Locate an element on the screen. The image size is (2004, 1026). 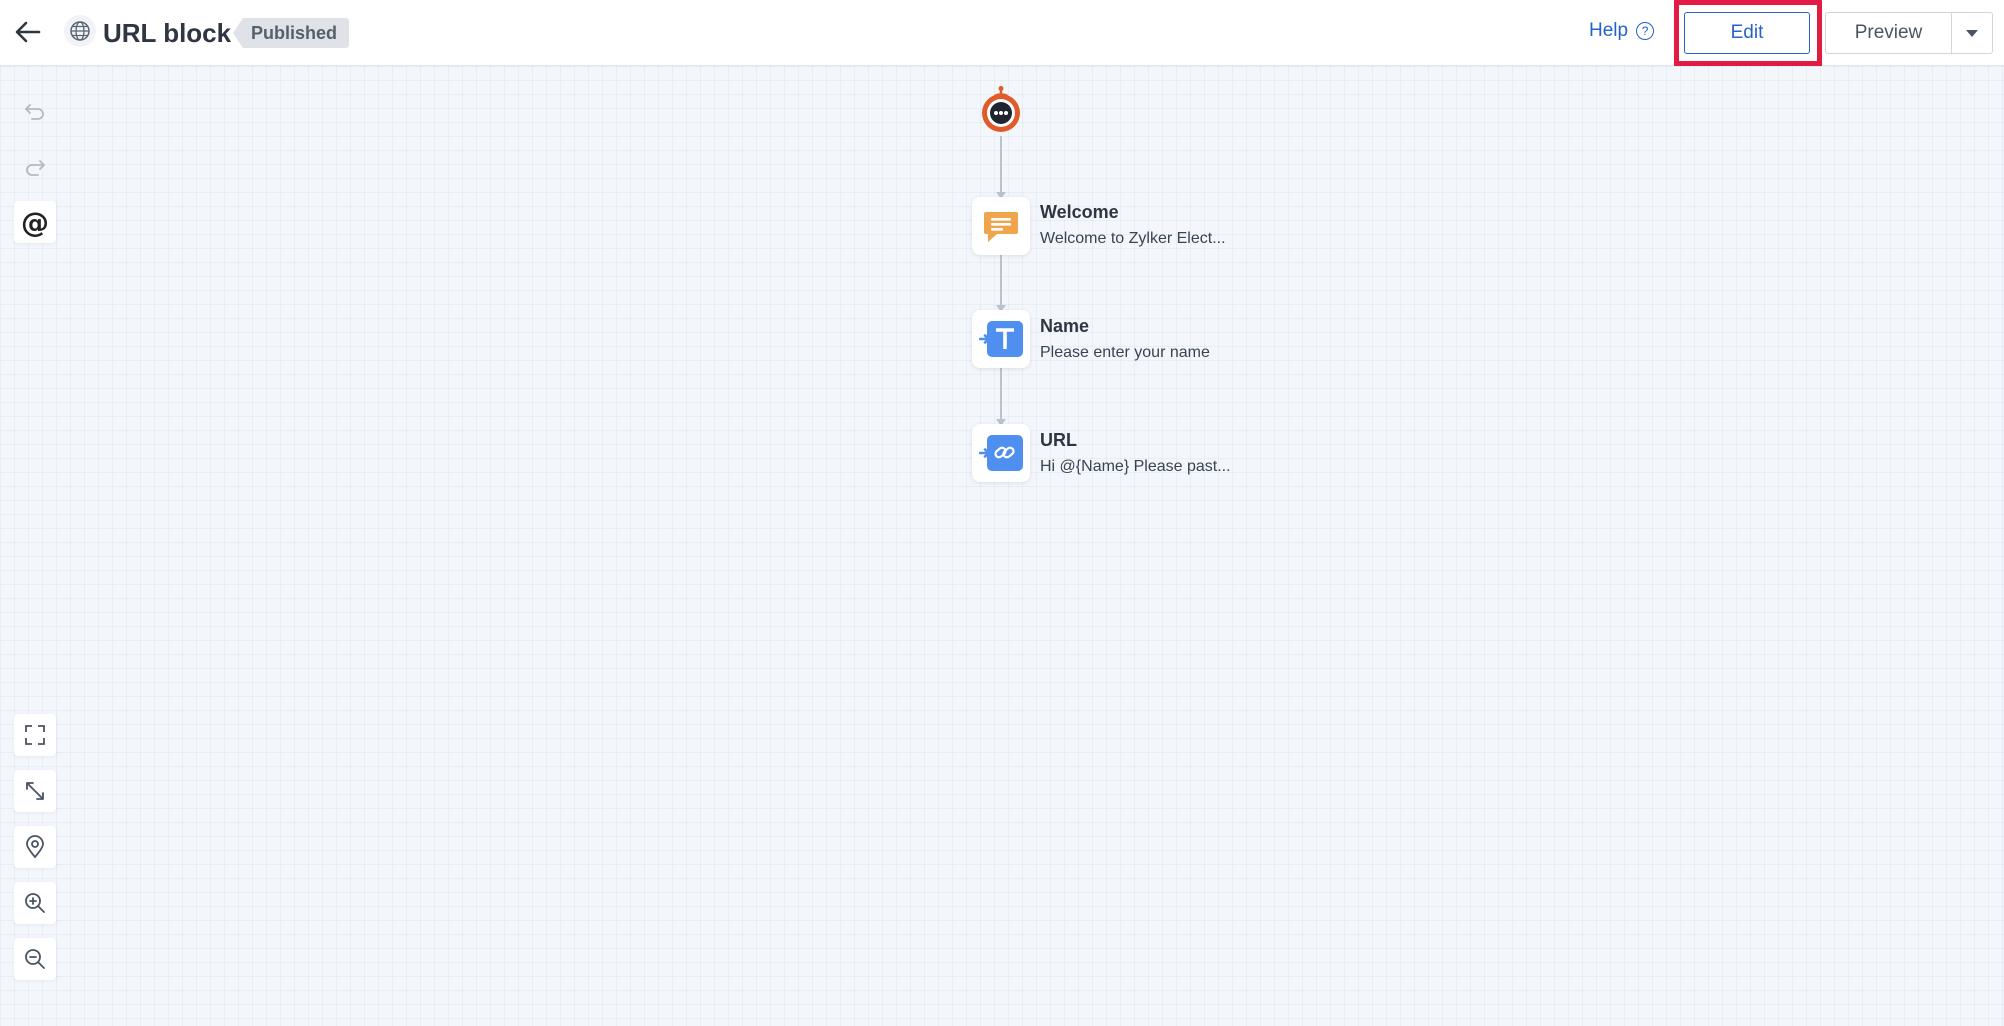
mention-button: @ is located at coordinates (35, 222).